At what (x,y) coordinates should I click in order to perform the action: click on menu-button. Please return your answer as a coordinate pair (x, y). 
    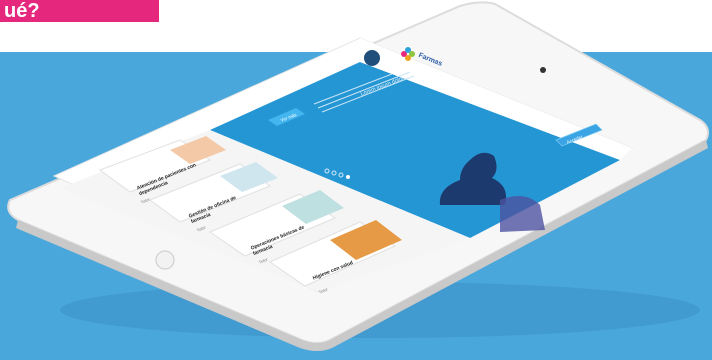
    Looking at the image, I should click on (372, 58).